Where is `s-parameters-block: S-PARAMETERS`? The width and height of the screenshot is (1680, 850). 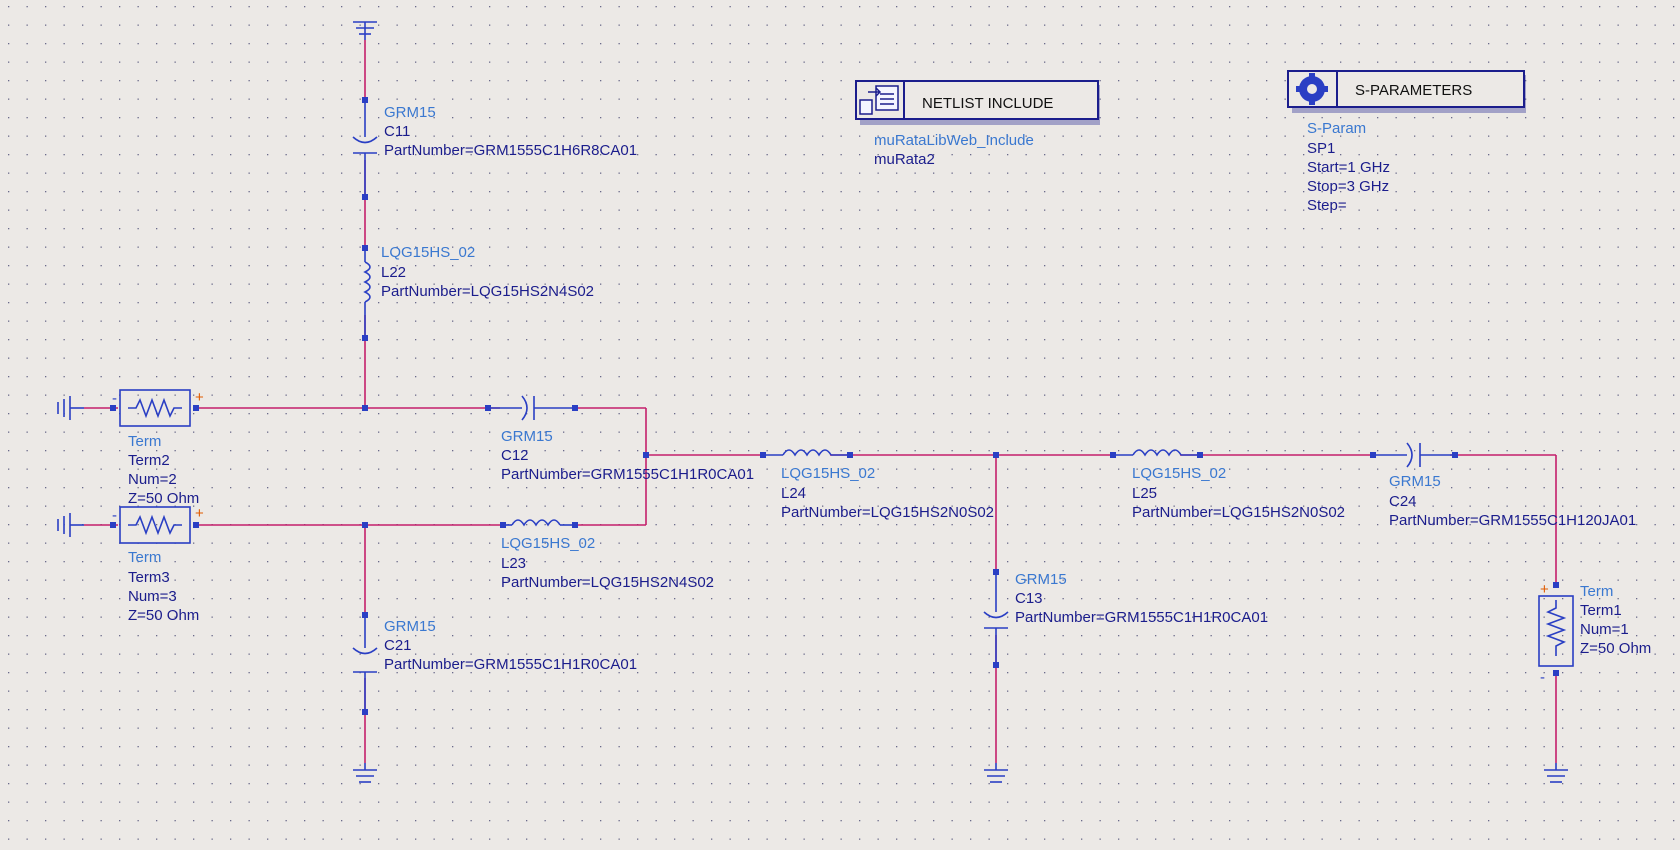 s-parameters-block: S-PARAMETERS is located at coordinates (1406, 91).